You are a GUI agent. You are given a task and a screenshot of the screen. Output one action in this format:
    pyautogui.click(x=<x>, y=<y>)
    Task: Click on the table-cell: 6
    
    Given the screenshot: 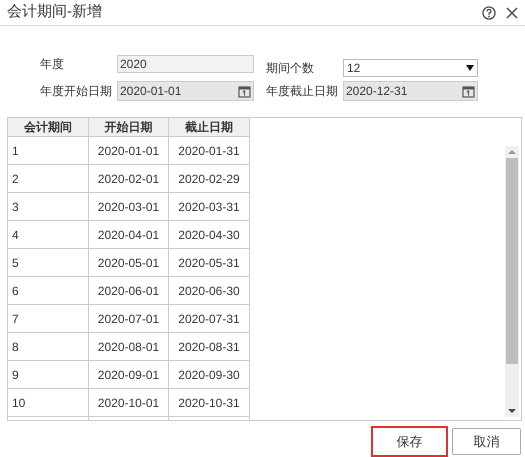 What is the action you would take?
    pyautogui.click(x=48, y=291)
    